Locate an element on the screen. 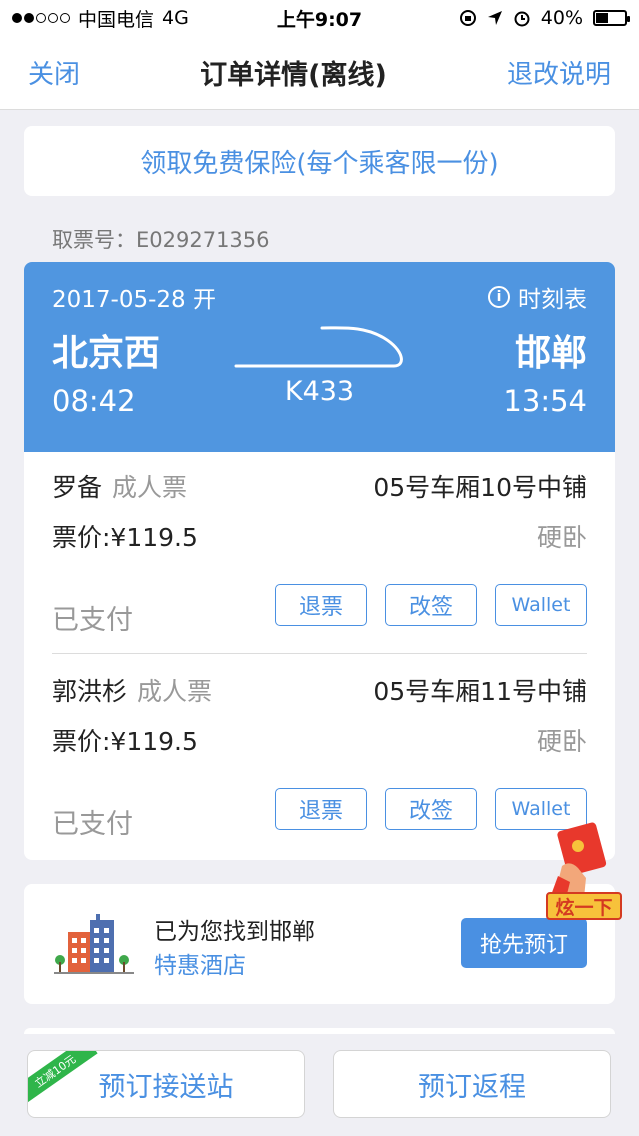 The width and height of the screenshot is (639, 1136). hotel-building-icon is located at coordinates (94, 944).